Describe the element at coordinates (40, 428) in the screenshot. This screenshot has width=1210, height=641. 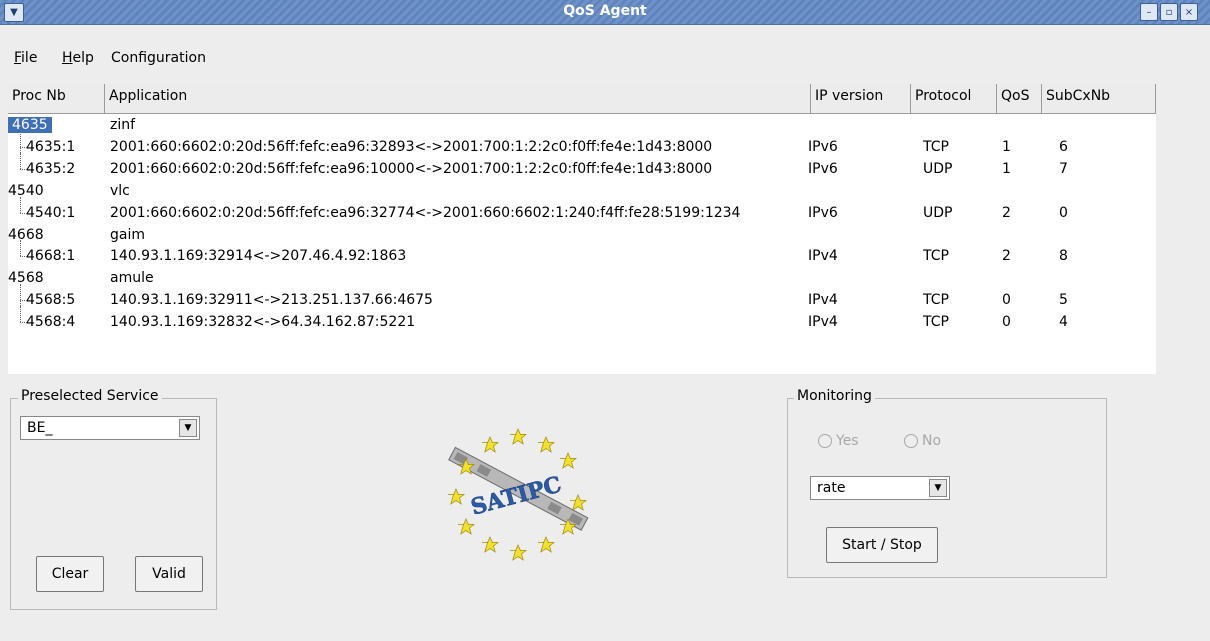
I see `preselected-service-value: BE_` at that location.